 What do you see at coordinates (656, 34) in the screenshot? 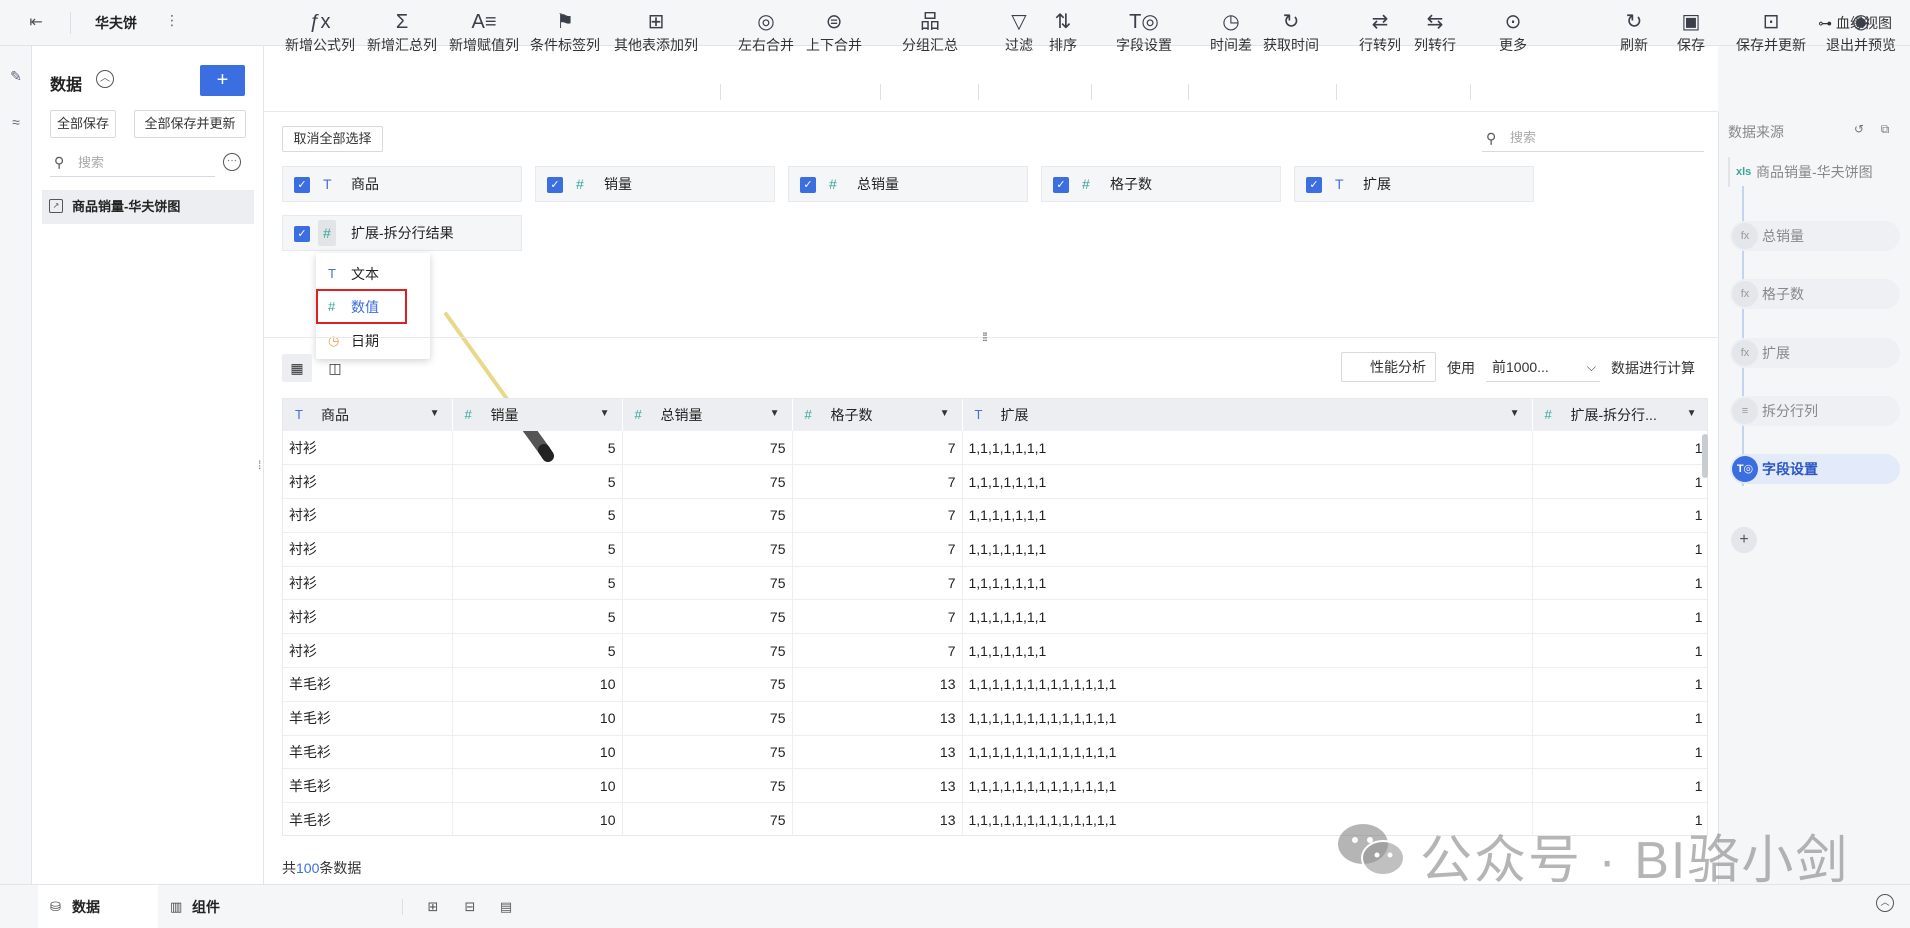
I see `tool-add-column-button: ⊞ 其他表添加列` at bounding box center [656, 34].